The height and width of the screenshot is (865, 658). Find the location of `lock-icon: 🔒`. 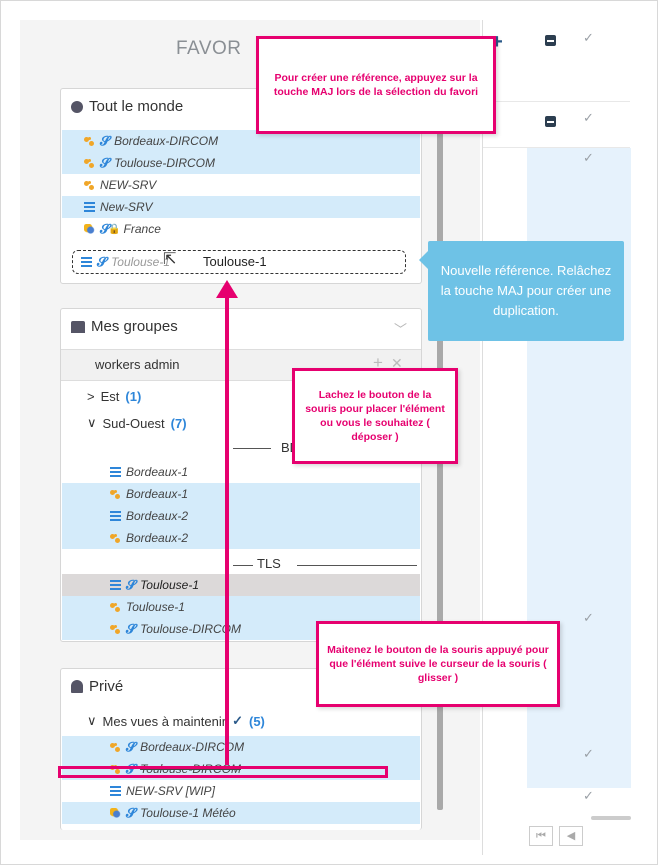

lock-icon: 🔒 is located at coordinates (114, 229).